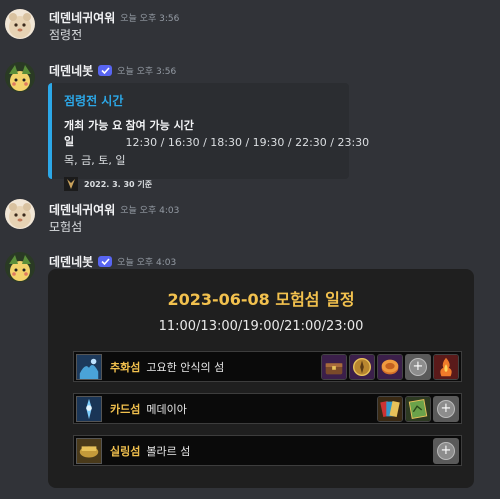 Image resolution: width=500 pixels, height=499 pixels. Describe the element at coordinates (168, 451) in the screenshot. I see `island-name: 볼라르 섬` at that location.